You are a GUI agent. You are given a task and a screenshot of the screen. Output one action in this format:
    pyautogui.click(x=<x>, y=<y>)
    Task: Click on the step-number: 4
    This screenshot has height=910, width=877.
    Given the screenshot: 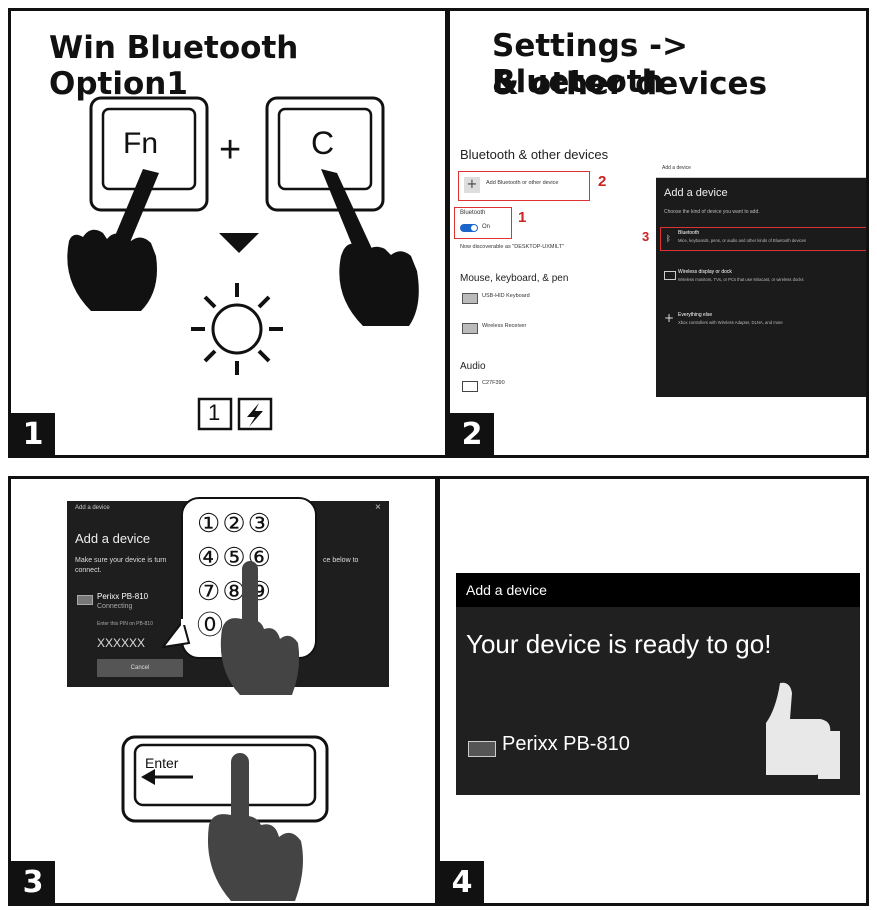 What is the action you would take?
    pyautogui.click(x=462, y=882)
    